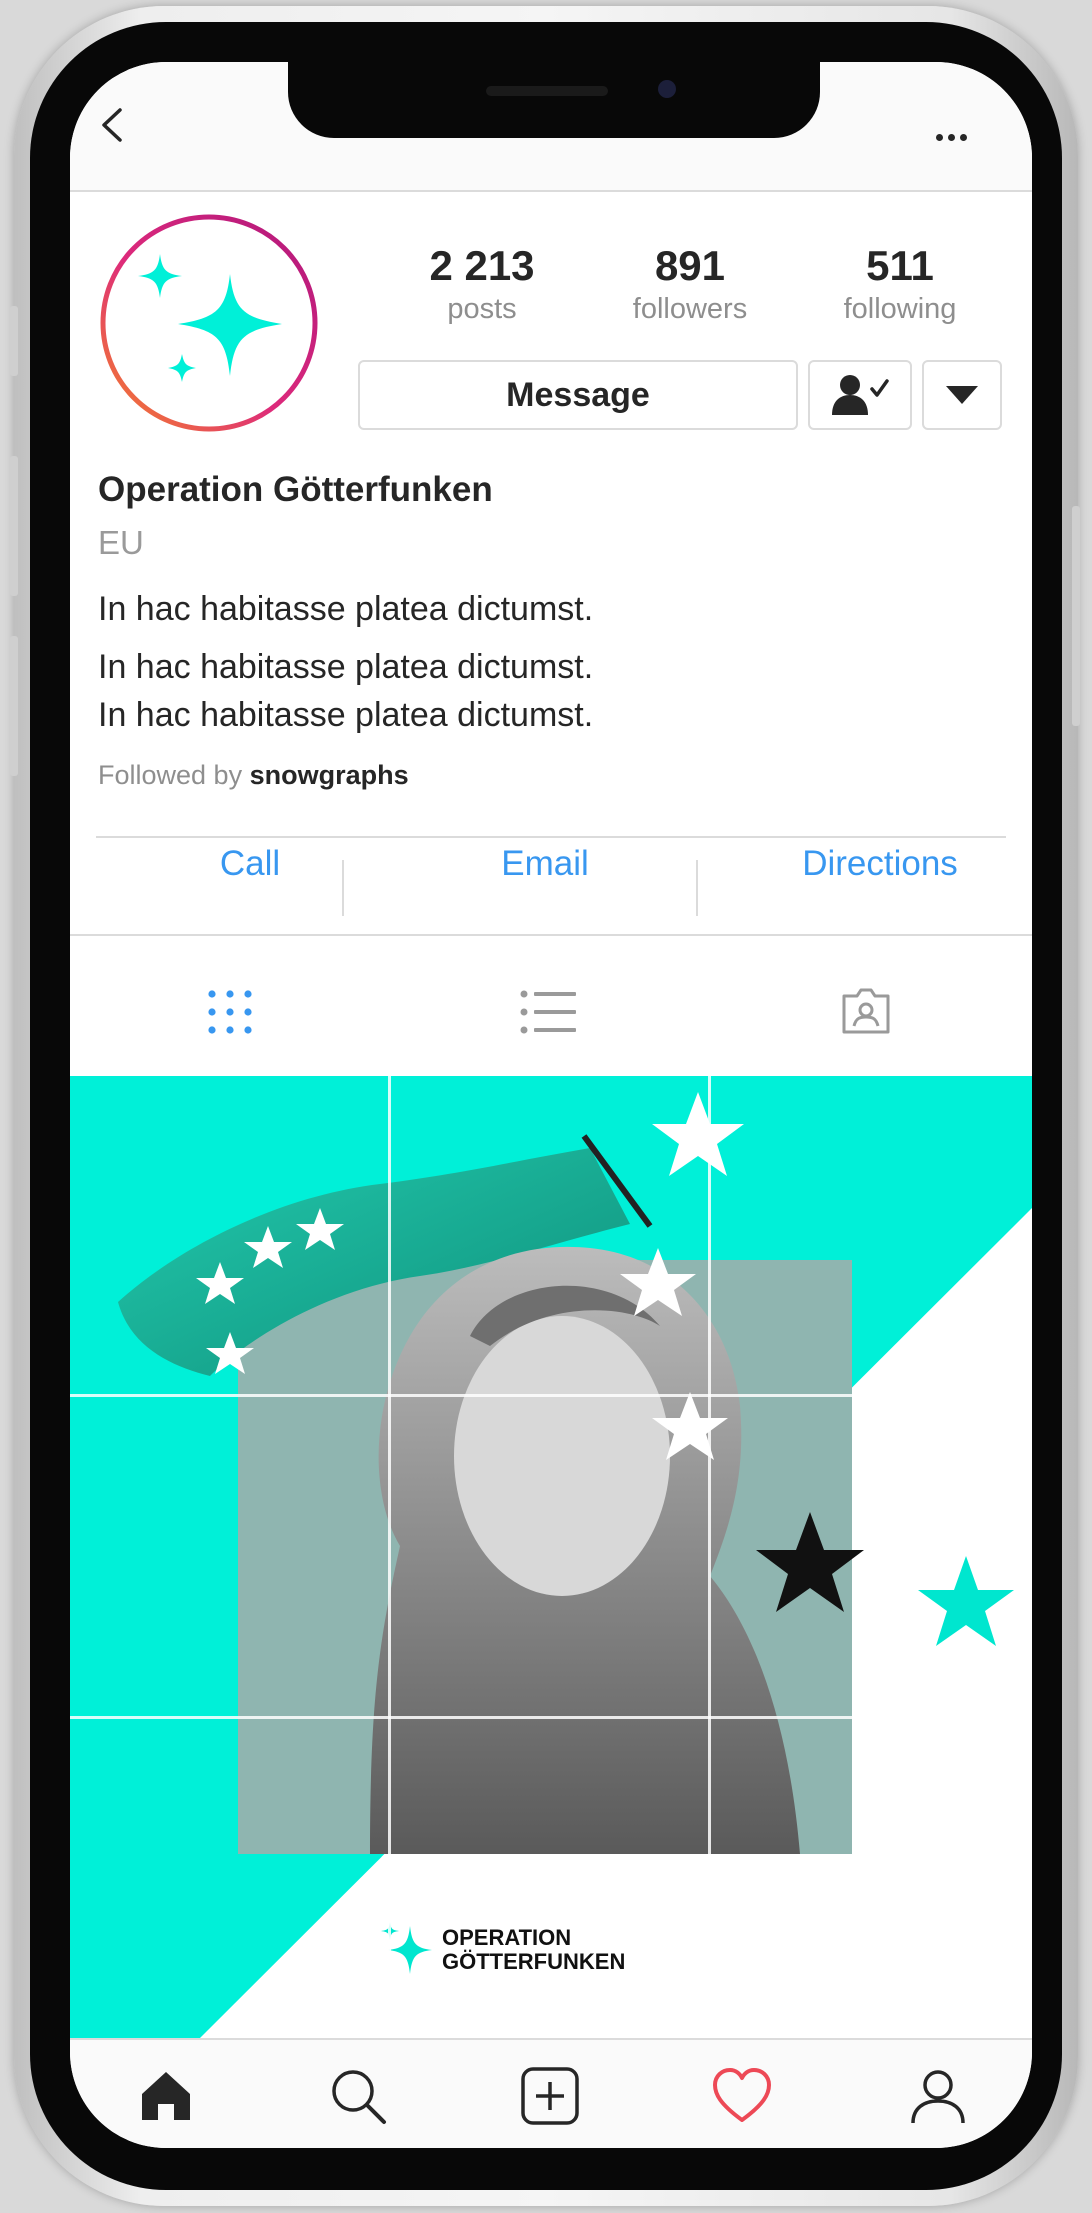 Image resolution: width=1092 pixels, height=2213 pixels. I want to click on posts-count: 2 213, so click(482, 265).